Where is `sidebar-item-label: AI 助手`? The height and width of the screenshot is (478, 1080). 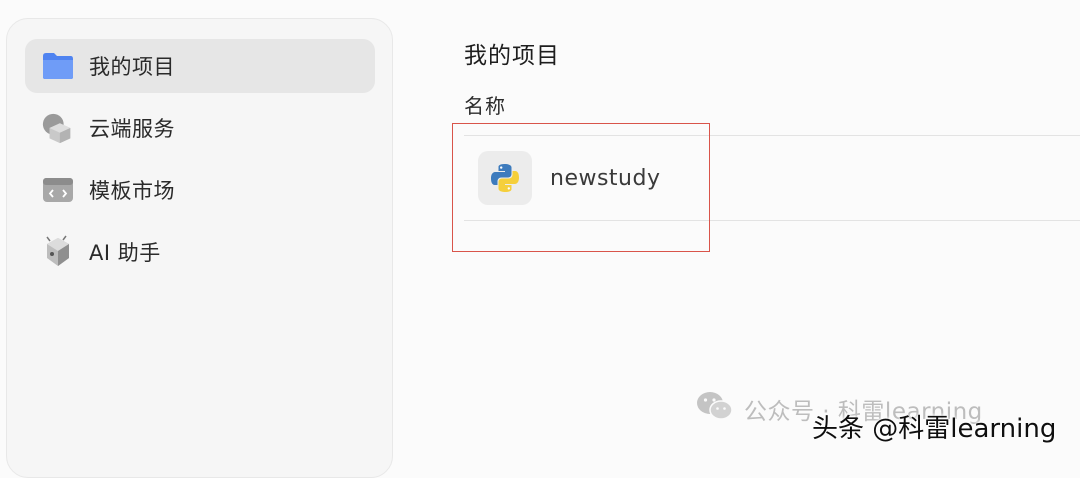
sidebar-item-label: AI 助手 is located at coordinates (125, 253).